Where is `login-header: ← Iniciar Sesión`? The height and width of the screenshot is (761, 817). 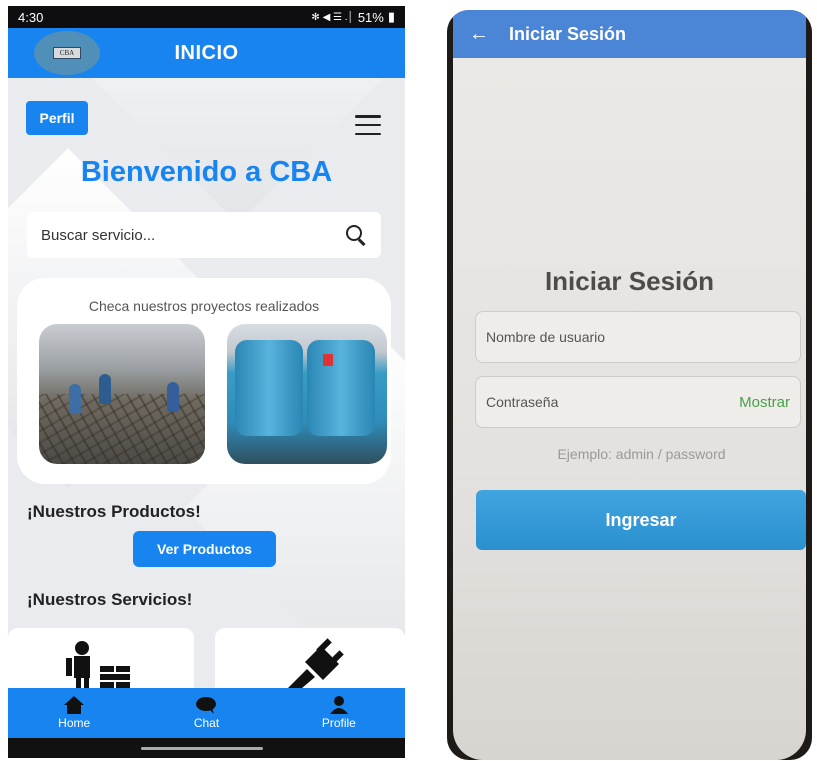 login-header: ← Iniciar Sesión is located at coordinates (629, 34).